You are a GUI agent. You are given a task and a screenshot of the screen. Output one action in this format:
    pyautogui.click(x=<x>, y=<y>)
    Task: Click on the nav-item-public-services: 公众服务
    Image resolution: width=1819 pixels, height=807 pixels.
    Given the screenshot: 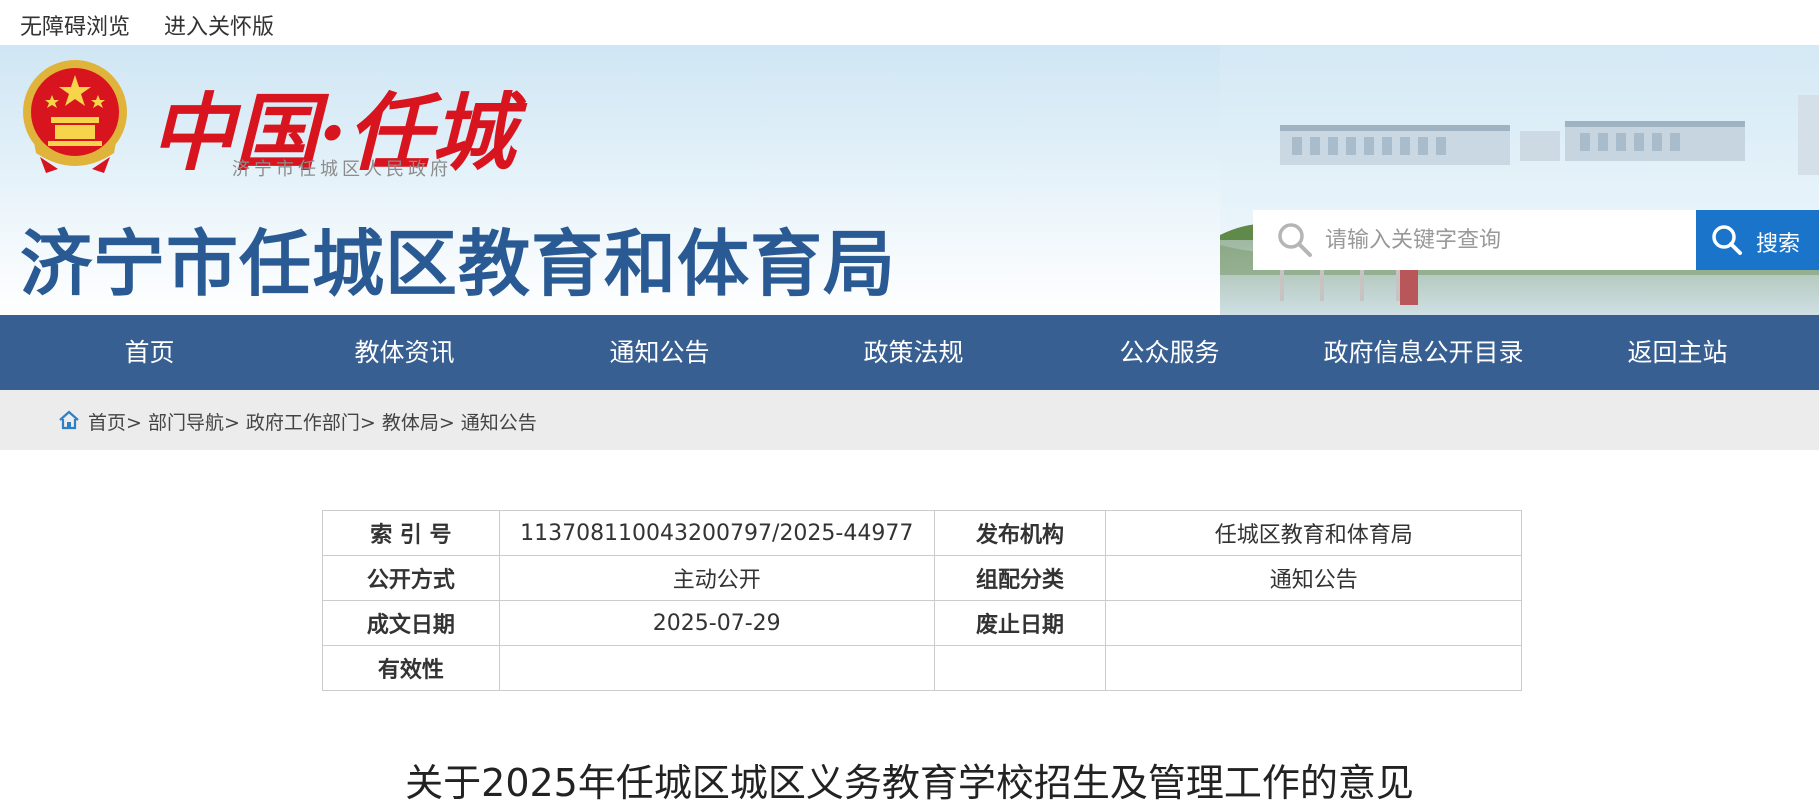 What is the action you would take?
    pyautogui.click(x=1169, y=352)
    